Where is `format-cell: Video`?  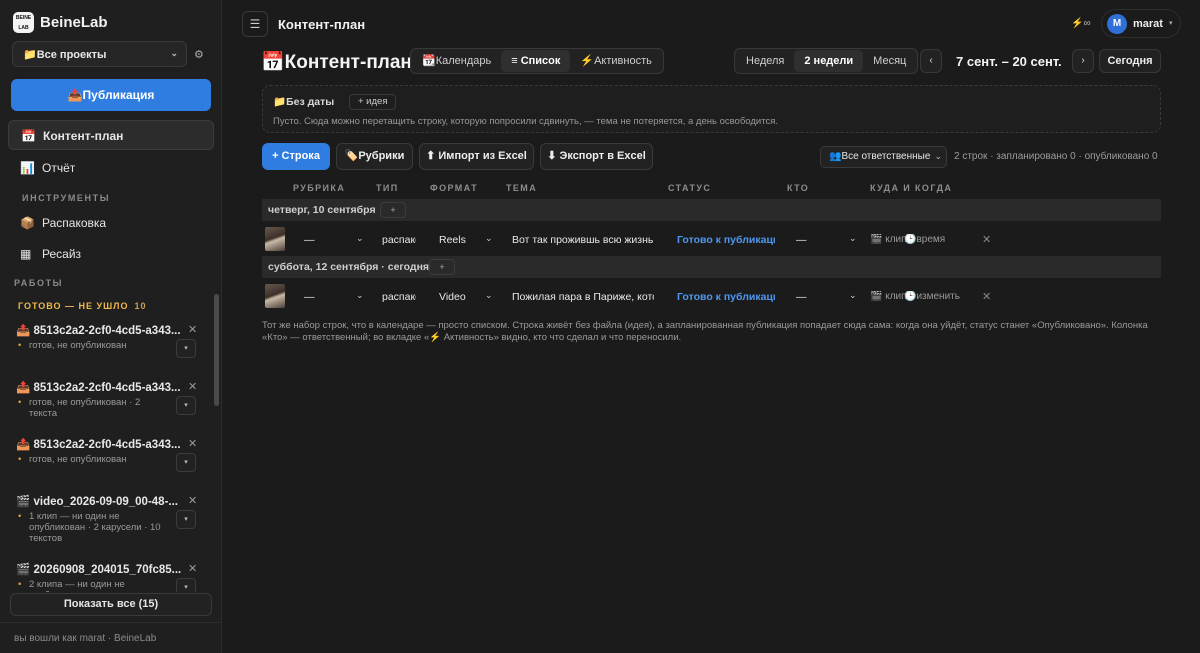 format-cell: Video is located at coordinates (452, 297).